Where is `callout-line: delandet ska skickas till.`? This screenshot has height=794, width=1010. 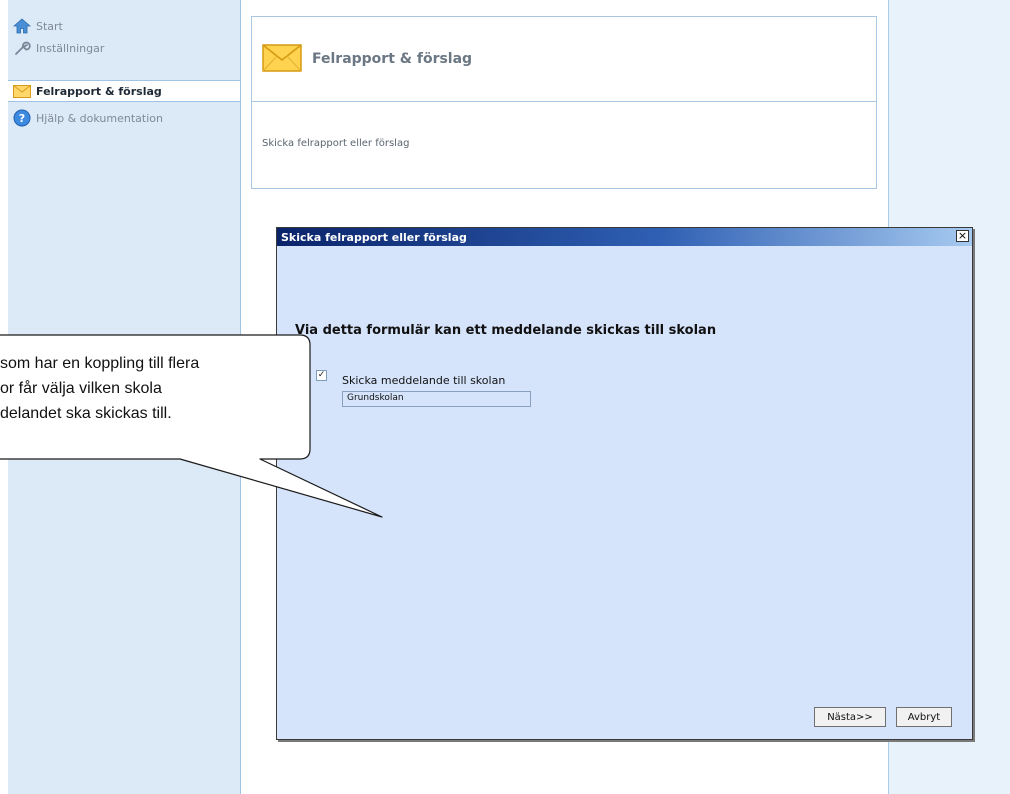
callout-line: delandet ska skickas till. is located at coordinates (86, 413).